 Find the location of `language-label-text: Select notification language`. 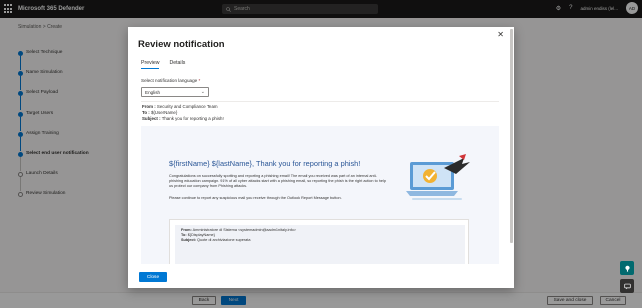

language-label-text: Select notification language is located at coordinates (169, 80).